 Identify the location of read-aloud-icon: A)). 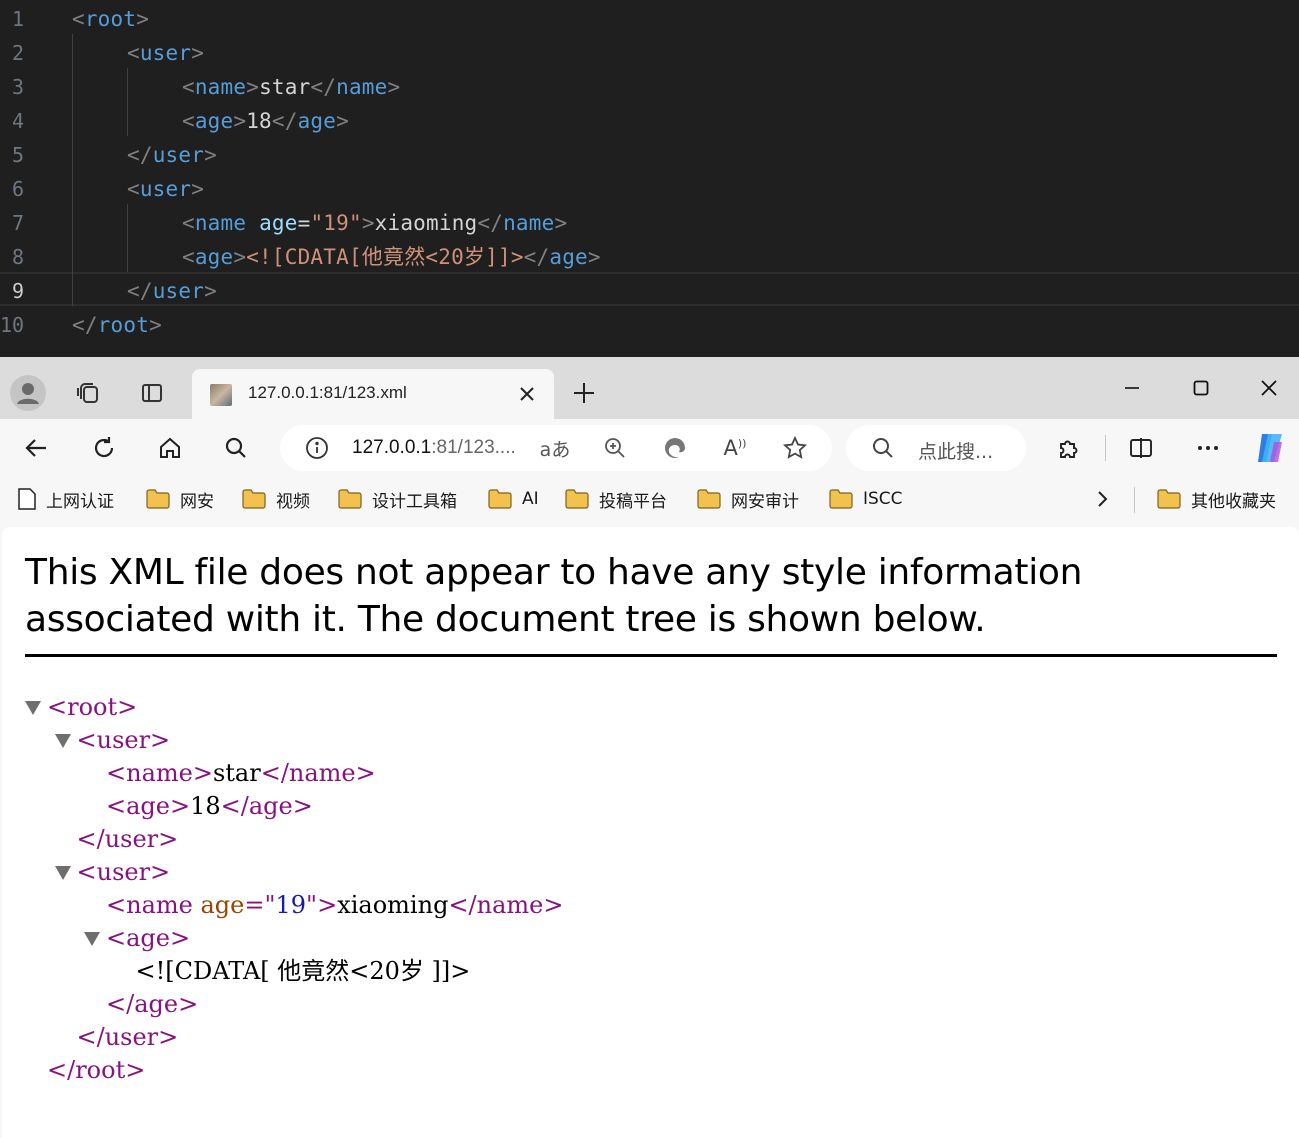
(735, 448).